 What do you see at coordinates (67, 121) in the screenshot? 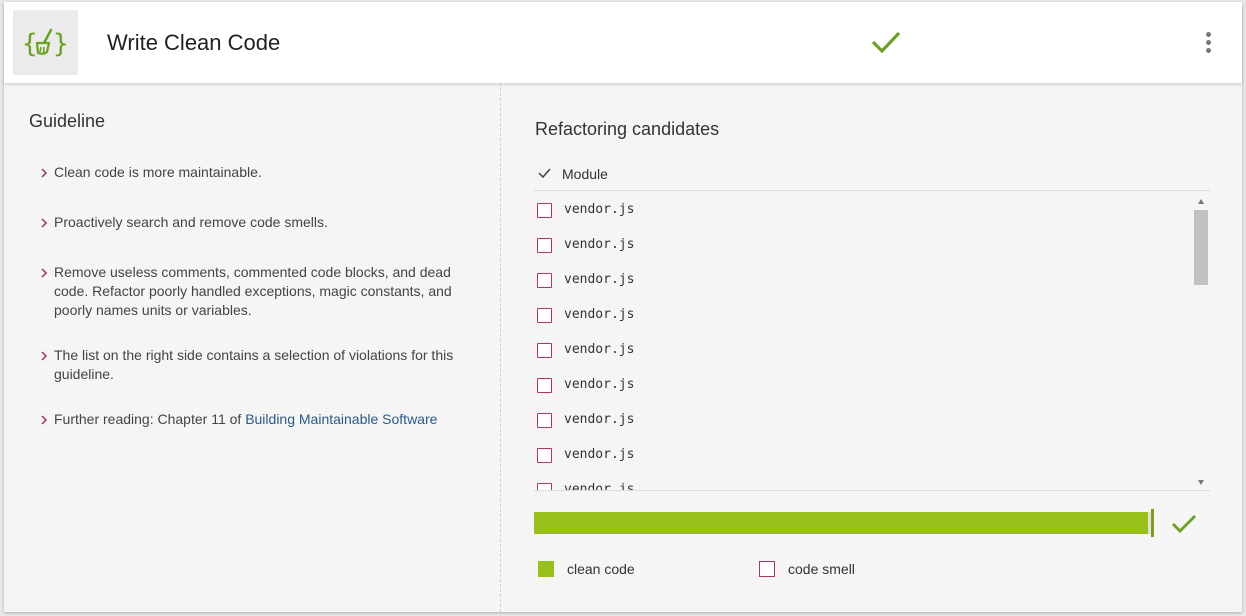
I see `guideline-heading: Guideline` at bounding box center [67, 121].